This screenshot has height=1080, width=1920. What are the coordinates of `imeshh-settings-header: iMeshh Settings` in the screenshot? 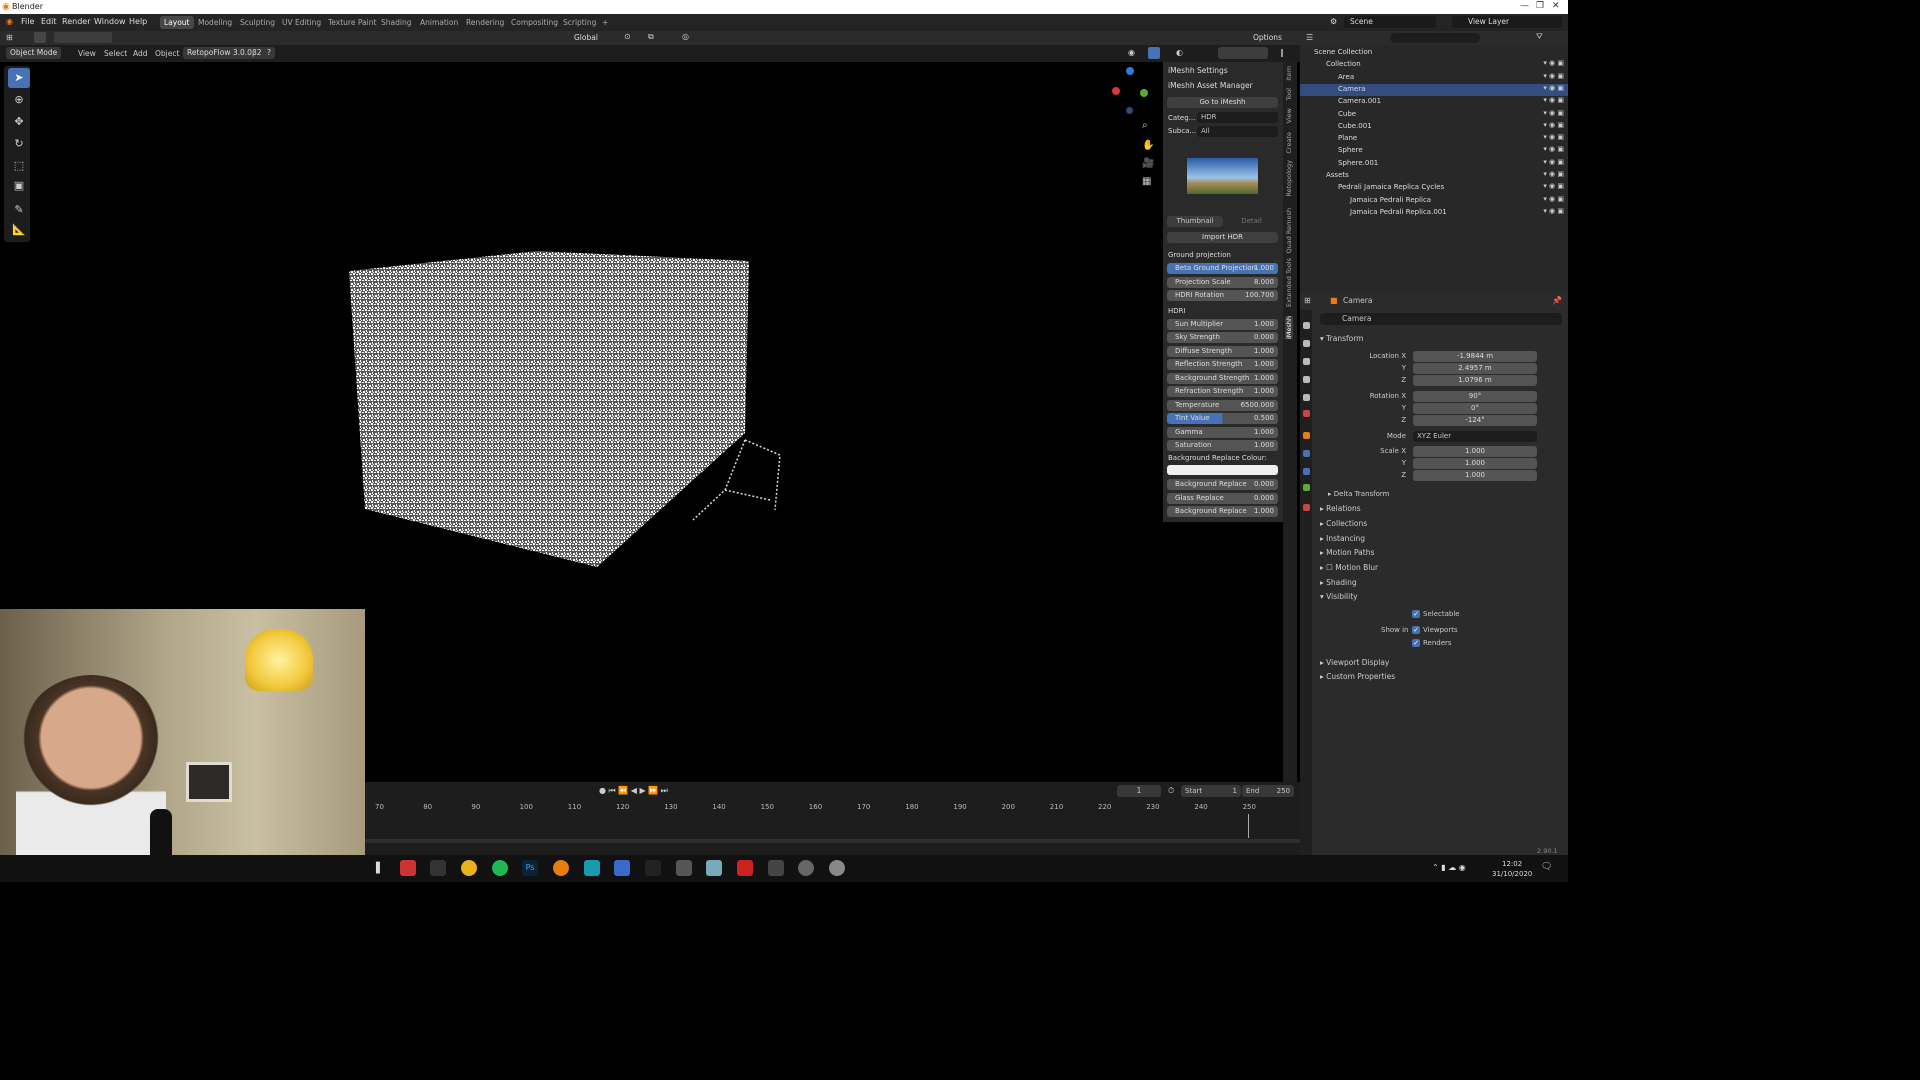 It's located at (1198, 70).